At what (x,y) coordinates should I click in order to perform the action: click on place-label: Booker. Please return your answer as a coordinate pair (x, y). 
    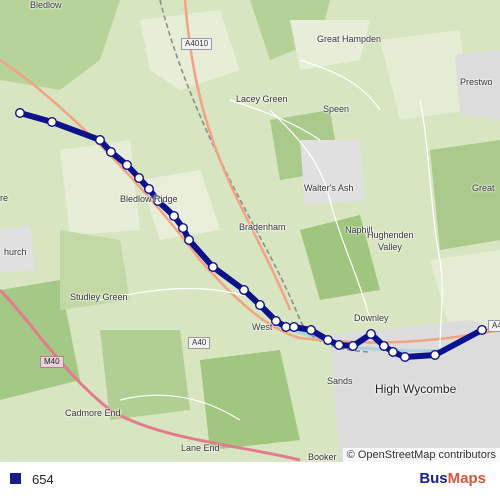
    Looking at the image, I should click on (322, 457).